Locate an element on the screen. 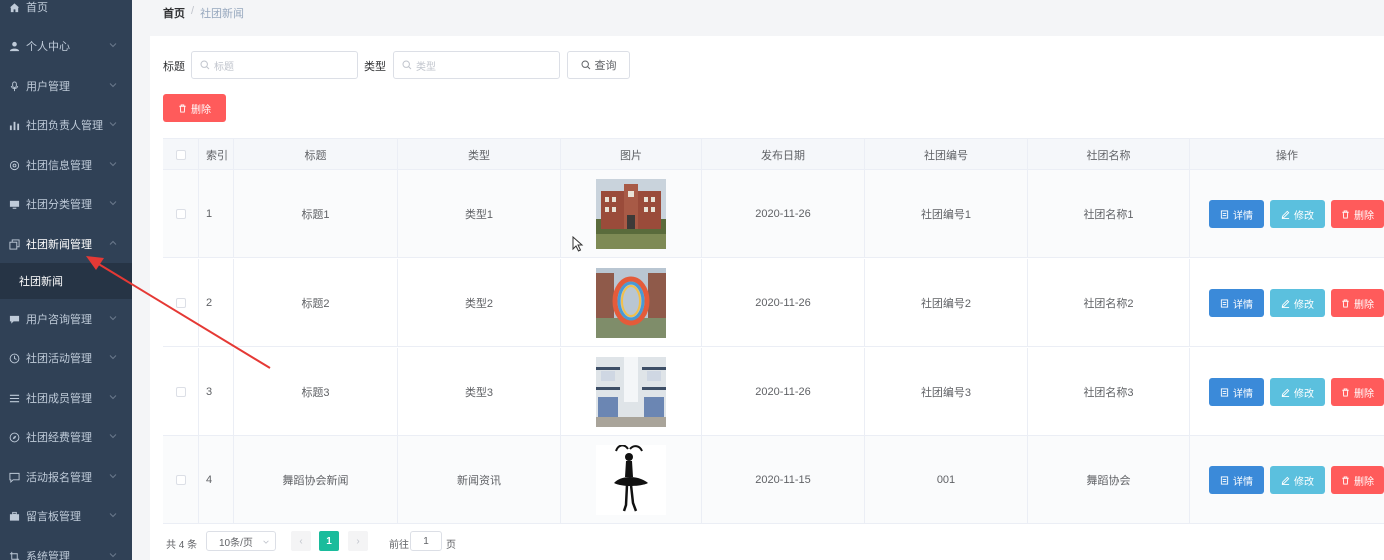 The image size is (1384, 560). sidebar-item-club-category: 社团分类管理 is located at coordinates (66, 204).